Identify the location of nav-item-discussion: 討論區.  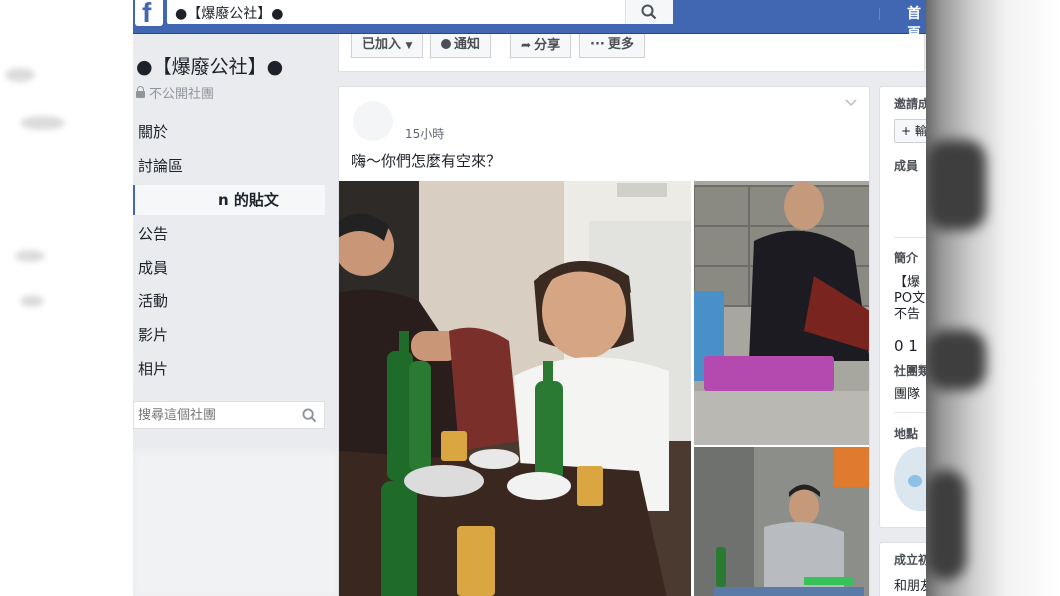
(229, 166).